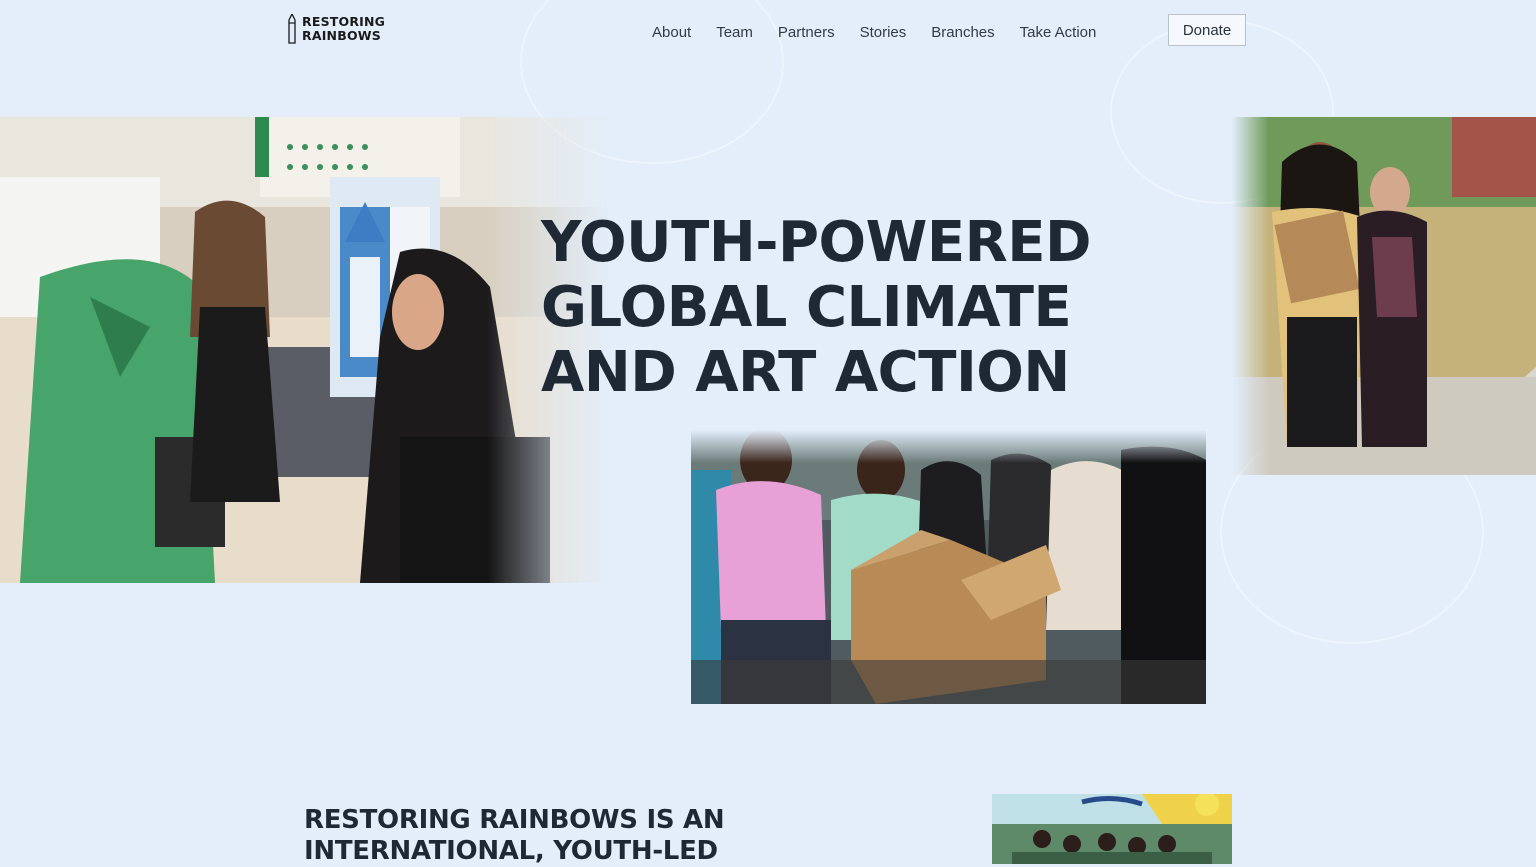 Image resolution: width=1536 pixels, height=867 pixels. Describe the element at coordinates (806, 307) in the screenshot. I see `hero-title-line: GLOBAL CLIMATE` at that location.